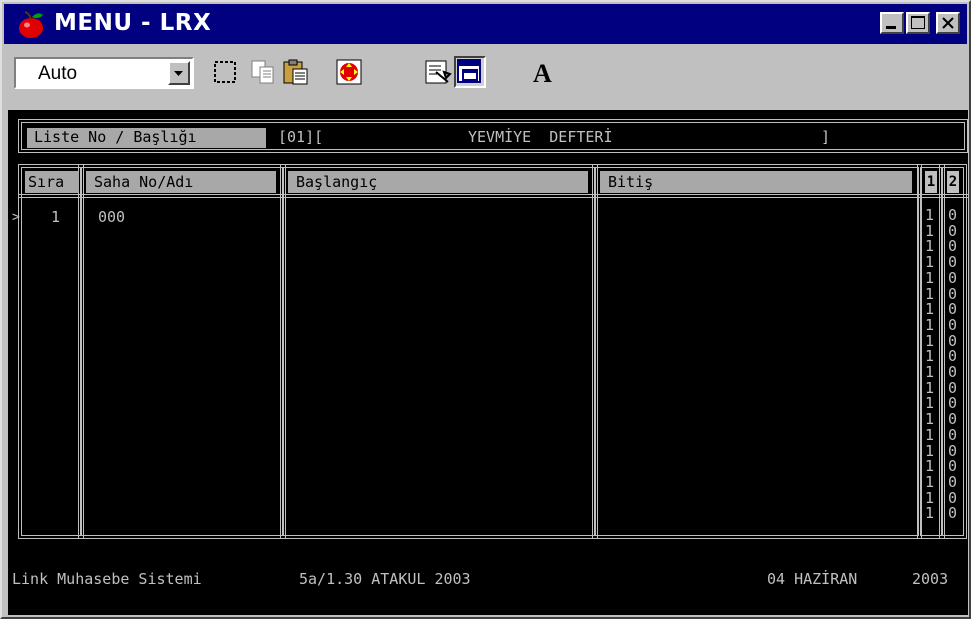 This screenshot has width=971, height=619. Describe the element at coordinates (493, 196) in the screenshot. I see `header-separator` at that location.